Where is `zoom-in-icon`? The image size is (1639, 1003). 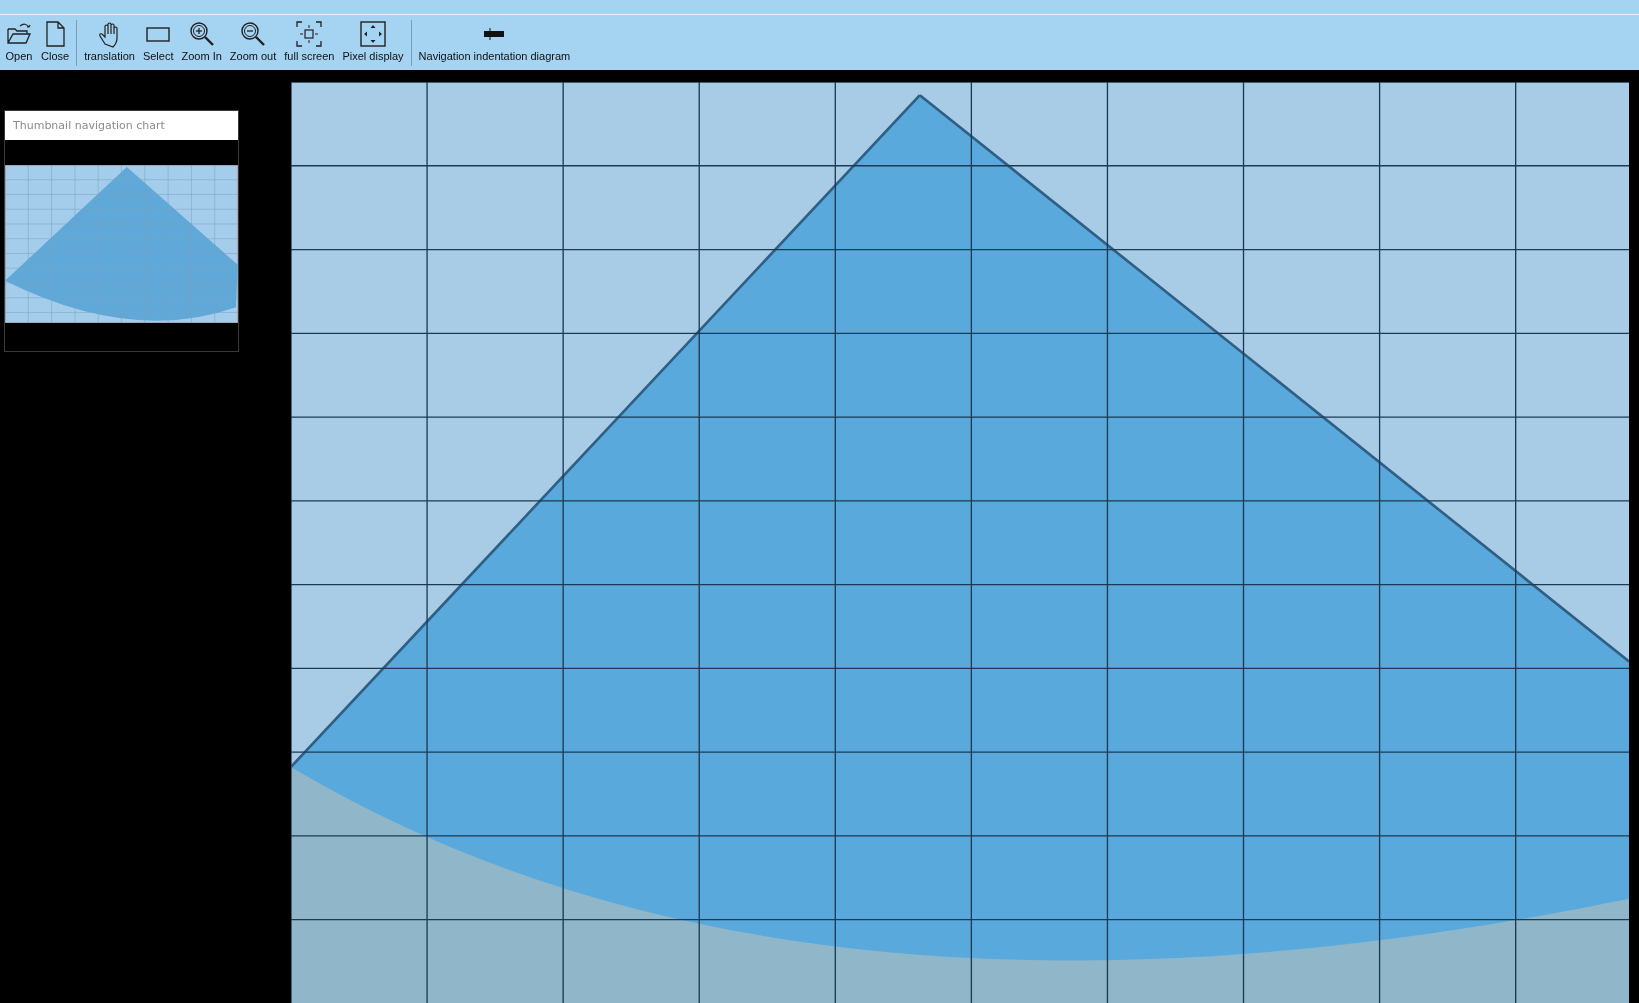 zoom-in-icon is located at coordinates (201, 34).